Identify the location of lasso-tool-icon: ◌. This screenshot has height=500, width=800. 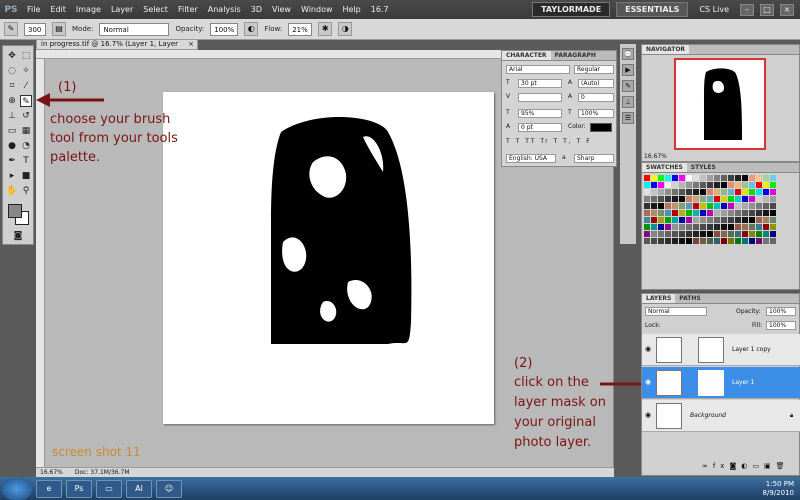
(12, 71).